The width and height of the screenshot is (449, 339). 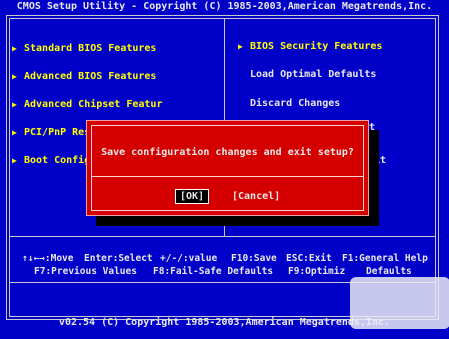 I want to click on menu-pci-pnp-resources: ▶ PCI/PnP Res, so click(x=51, y=132).